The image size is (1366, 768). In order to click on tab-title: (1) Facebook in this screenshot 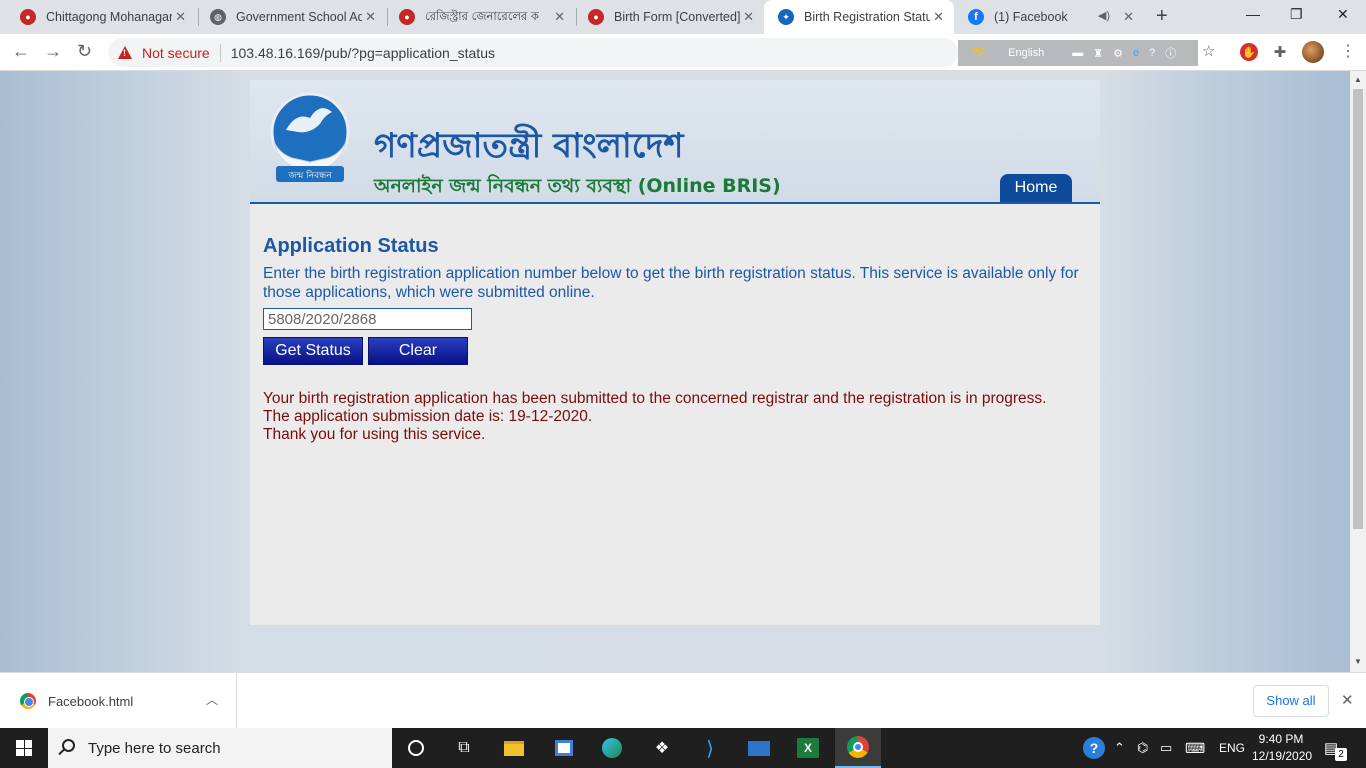, I will do `click(1031, 17)`.